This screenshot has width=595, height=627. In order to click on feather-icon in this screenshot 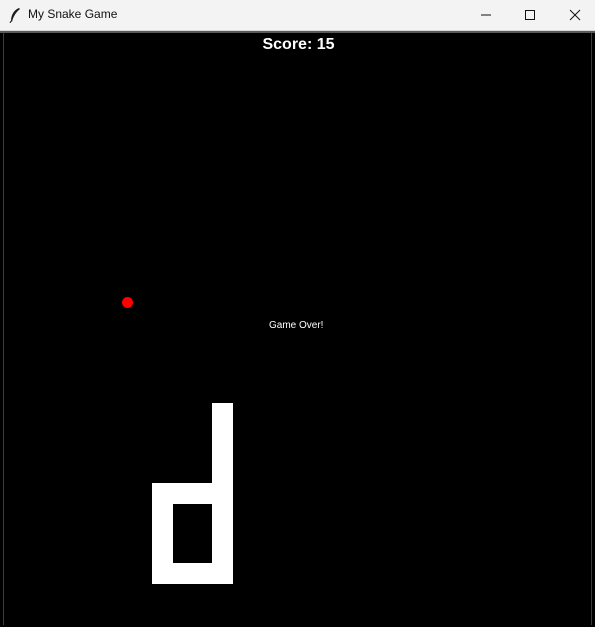, I will do `click(14, 15)`.